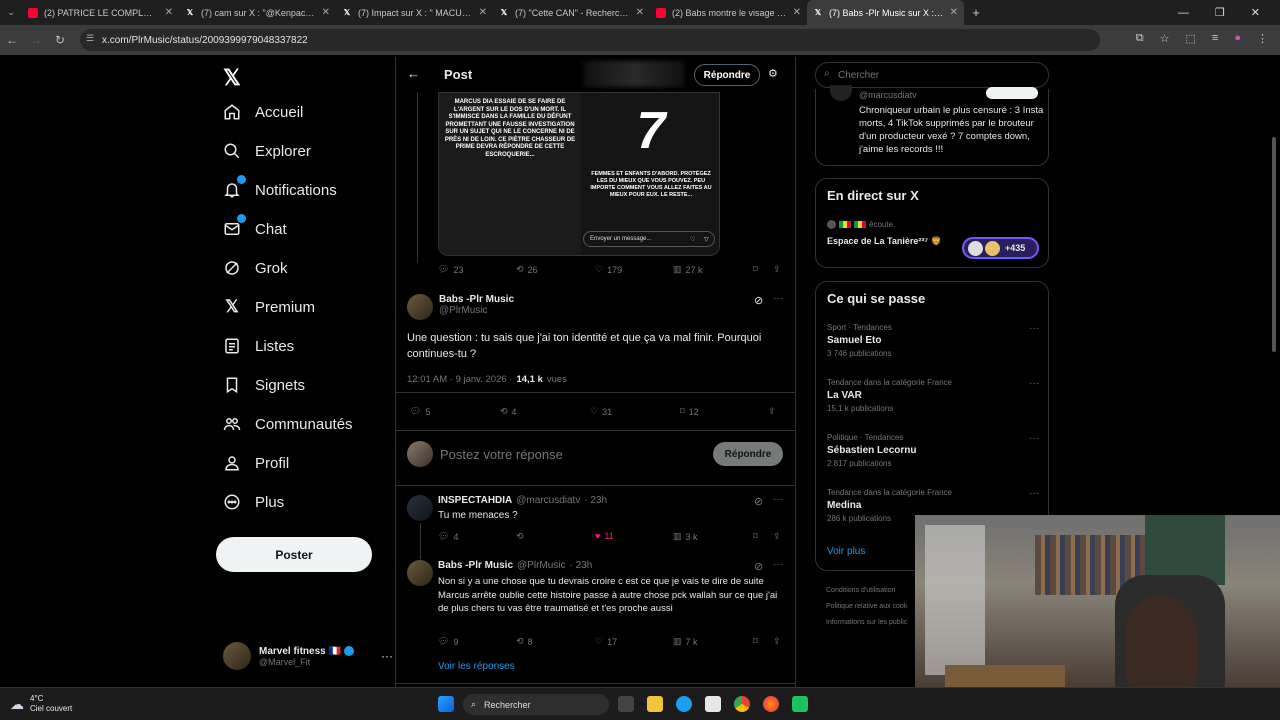 The height and width of the screenshot is (720, 1280). What do you see at coordinates (255, 226) in the screenshot?
I see `sidebar-item-chat: Chat` at bounding box center [255, 226].